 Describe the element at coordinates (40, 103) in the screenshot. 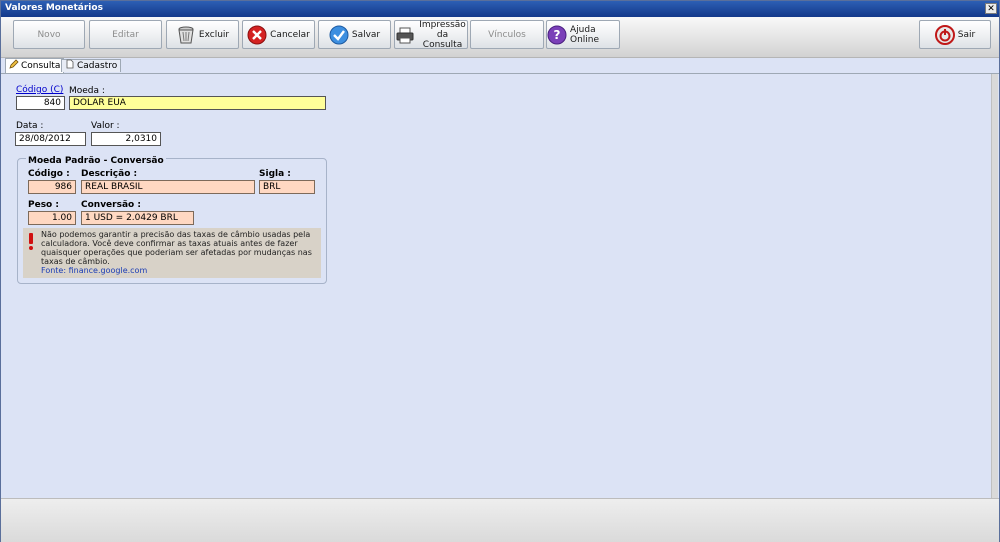

I see `codigo-field: 840` at that location.